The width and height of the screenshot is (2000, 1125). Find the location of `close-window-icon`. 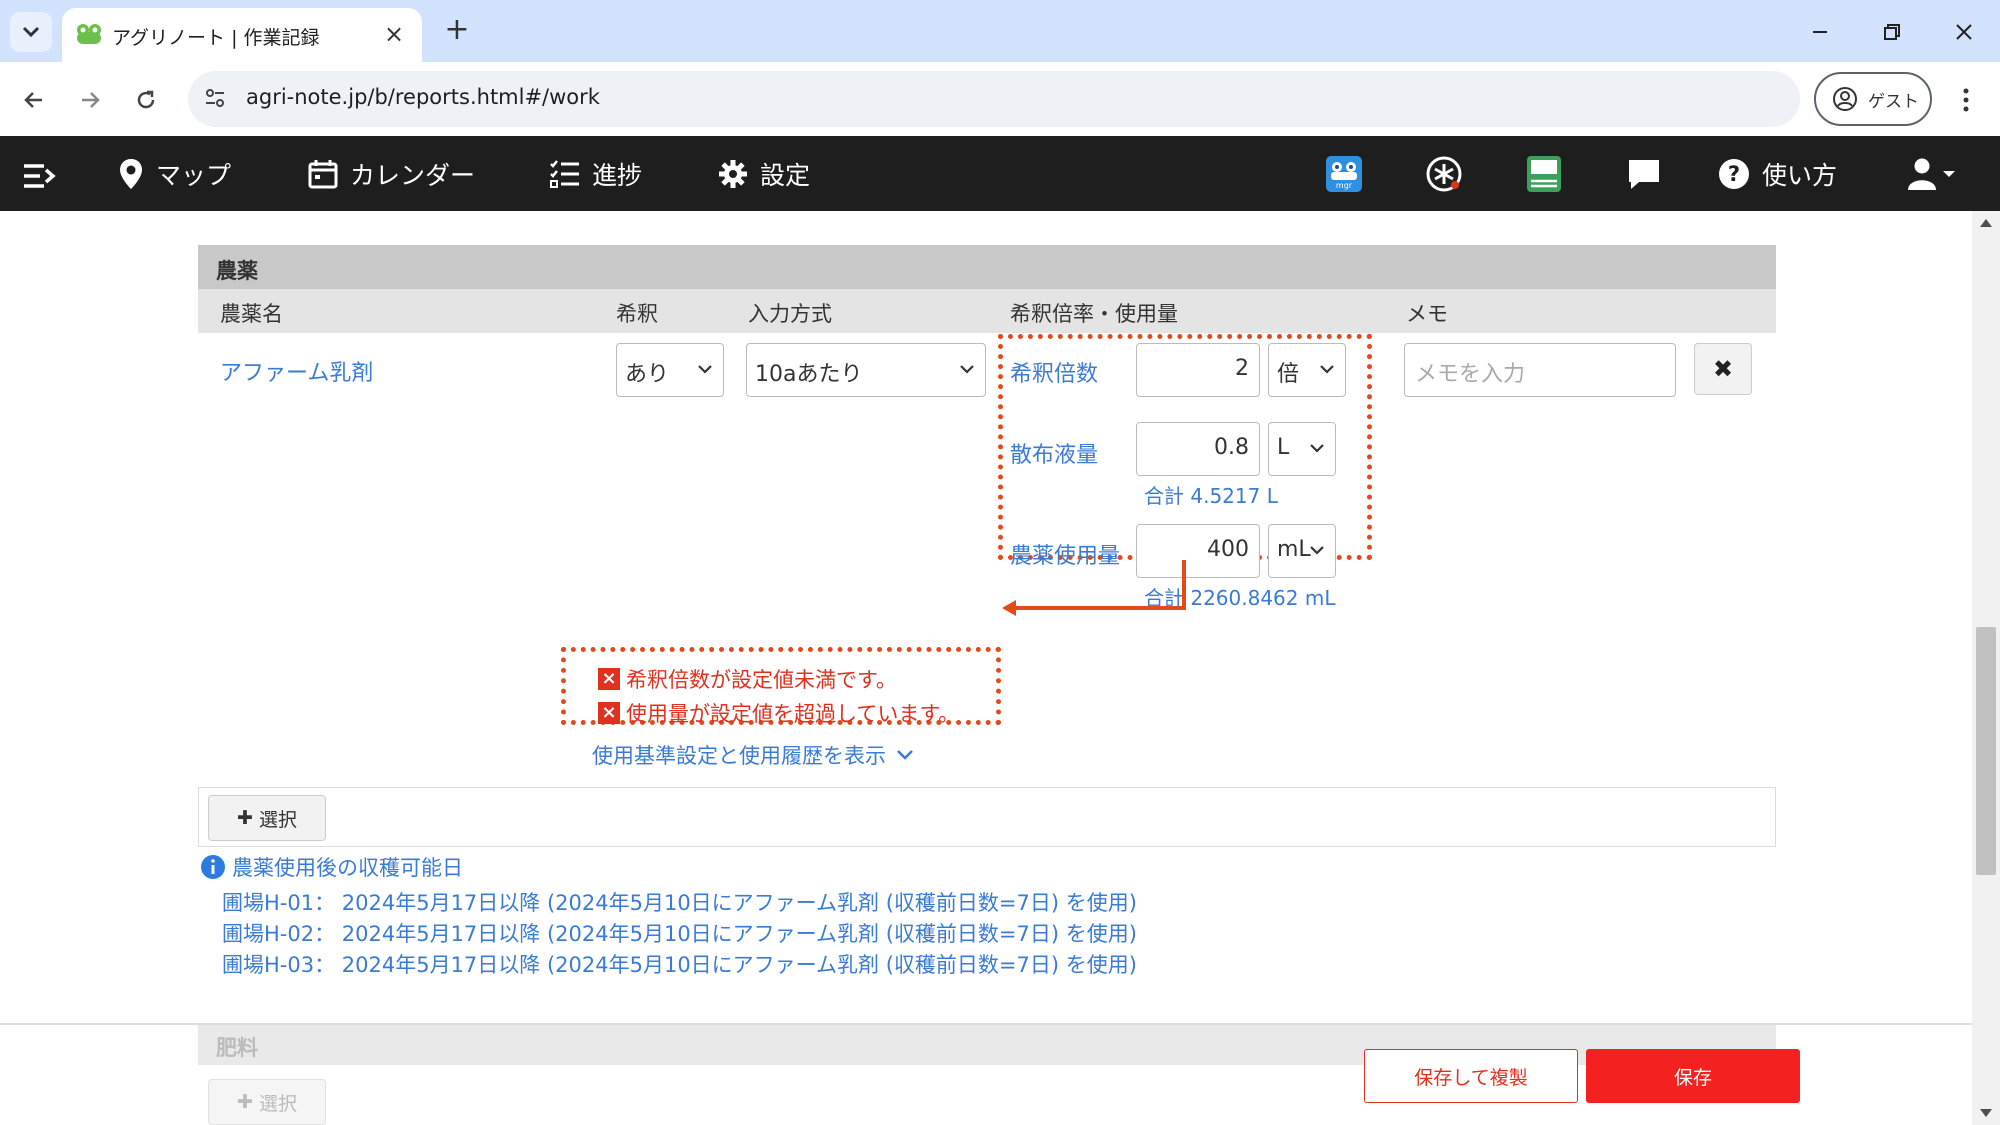

close-window-icon is located at coordinates (1964, 32).